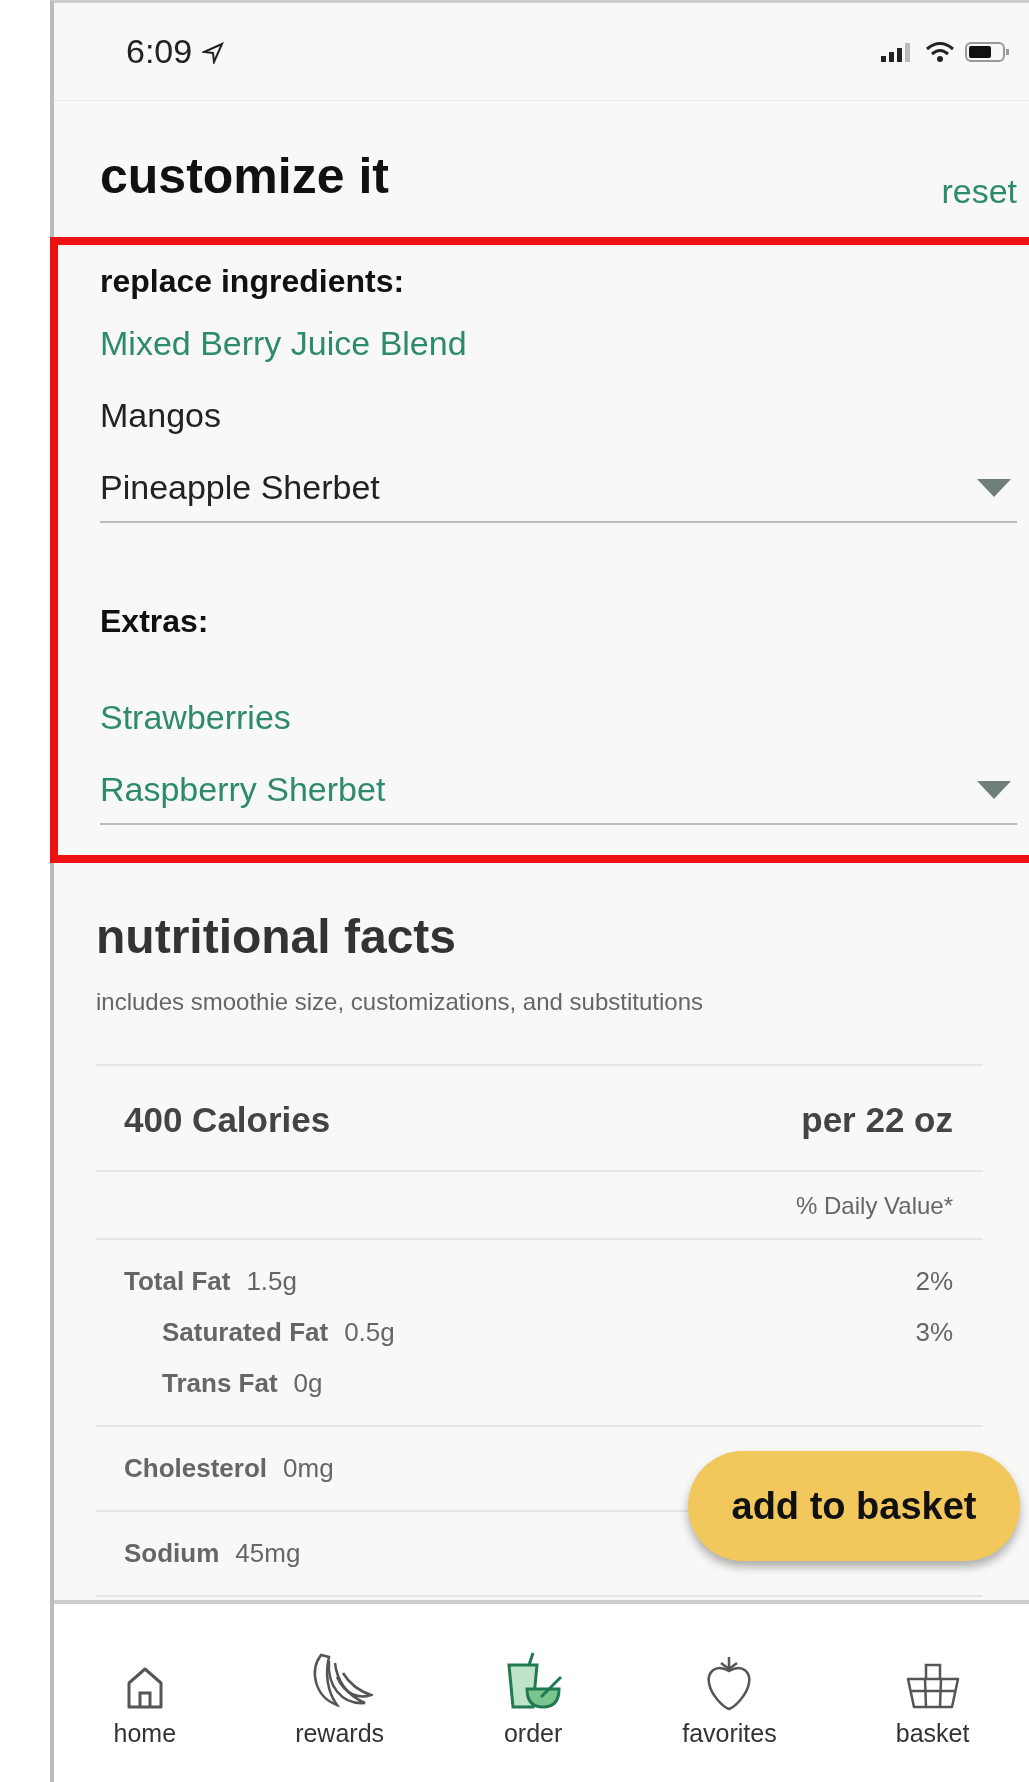 This screenshot has width=1029, height=1782. I want to click on add-to-basket-button: add to basket, so click(854, 1506).